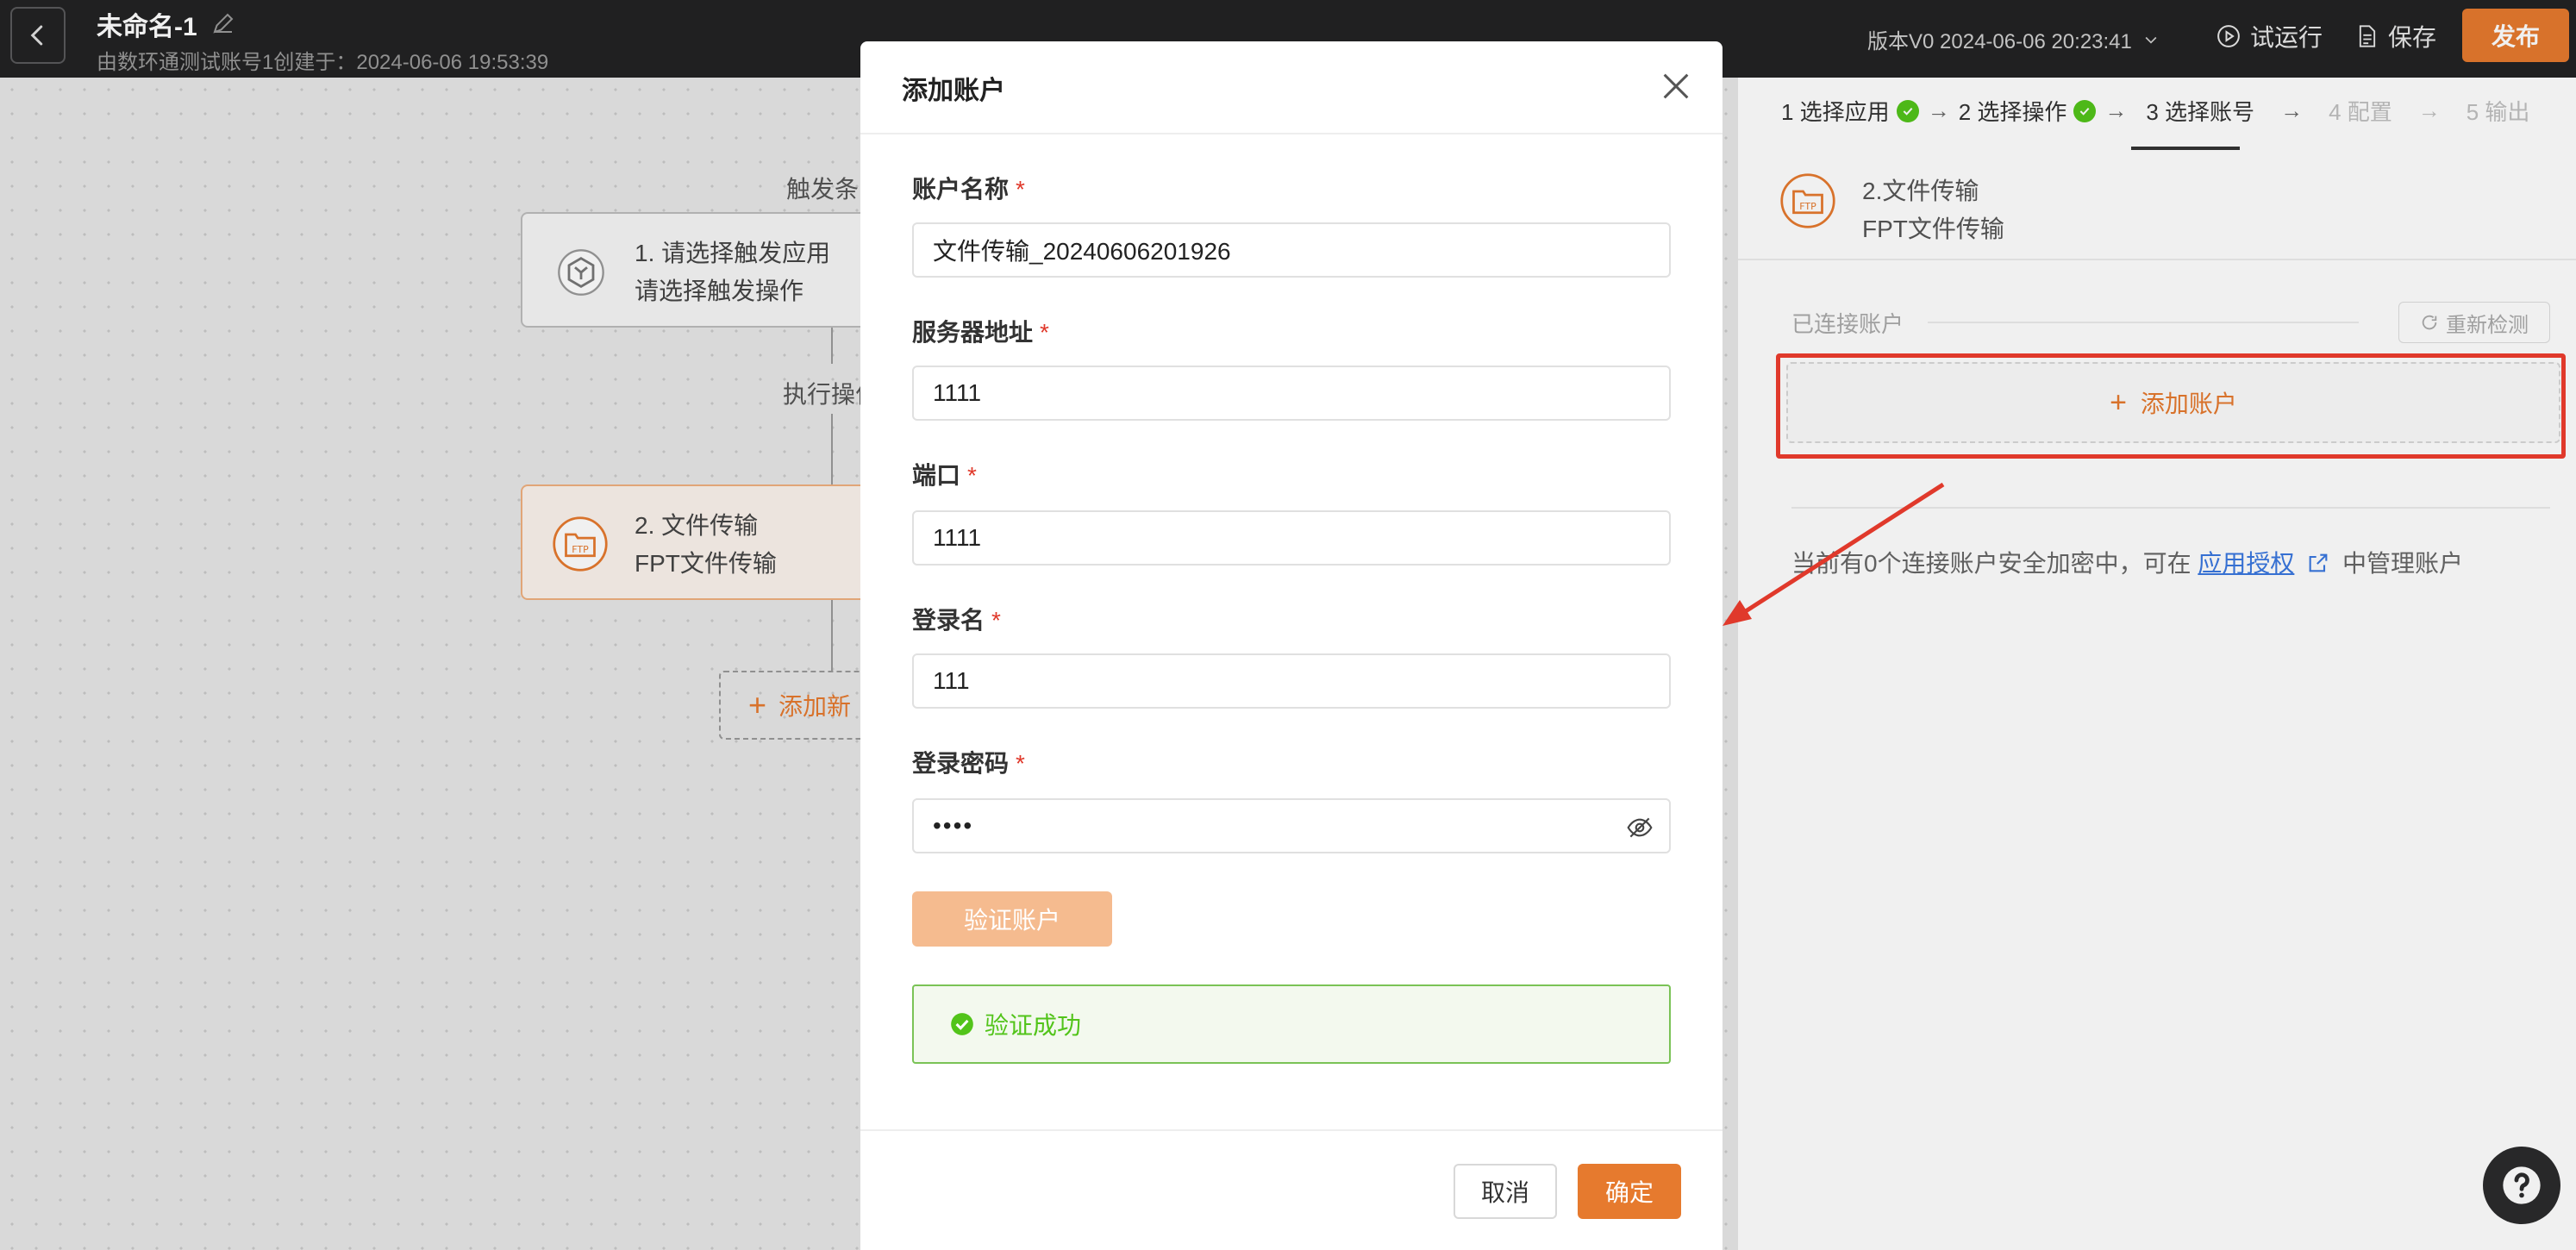  I want to click on port-input: 1111, so click(1291, 538).